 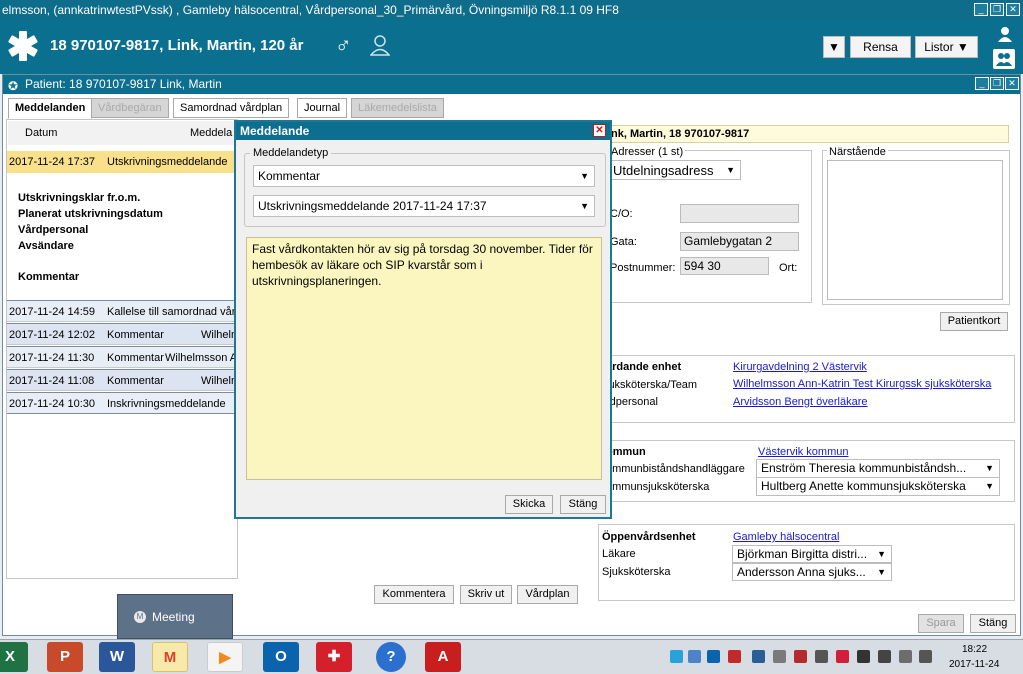 I want to click on meeting-label: Meeting, so click(x=173, y=617).